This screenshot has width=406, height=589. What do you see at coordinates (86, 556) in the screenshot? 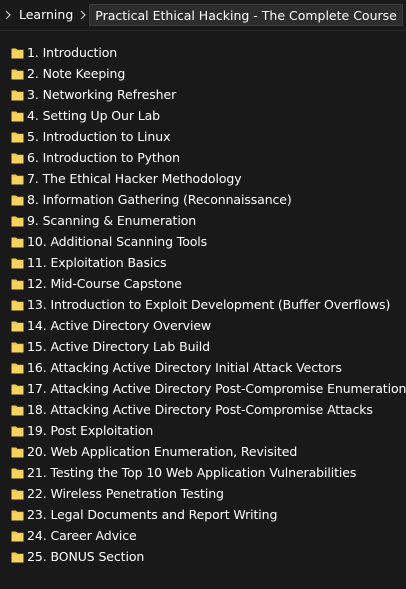
I see `folder-label: 25. BONUS Section` at bounding box center [86, 556].